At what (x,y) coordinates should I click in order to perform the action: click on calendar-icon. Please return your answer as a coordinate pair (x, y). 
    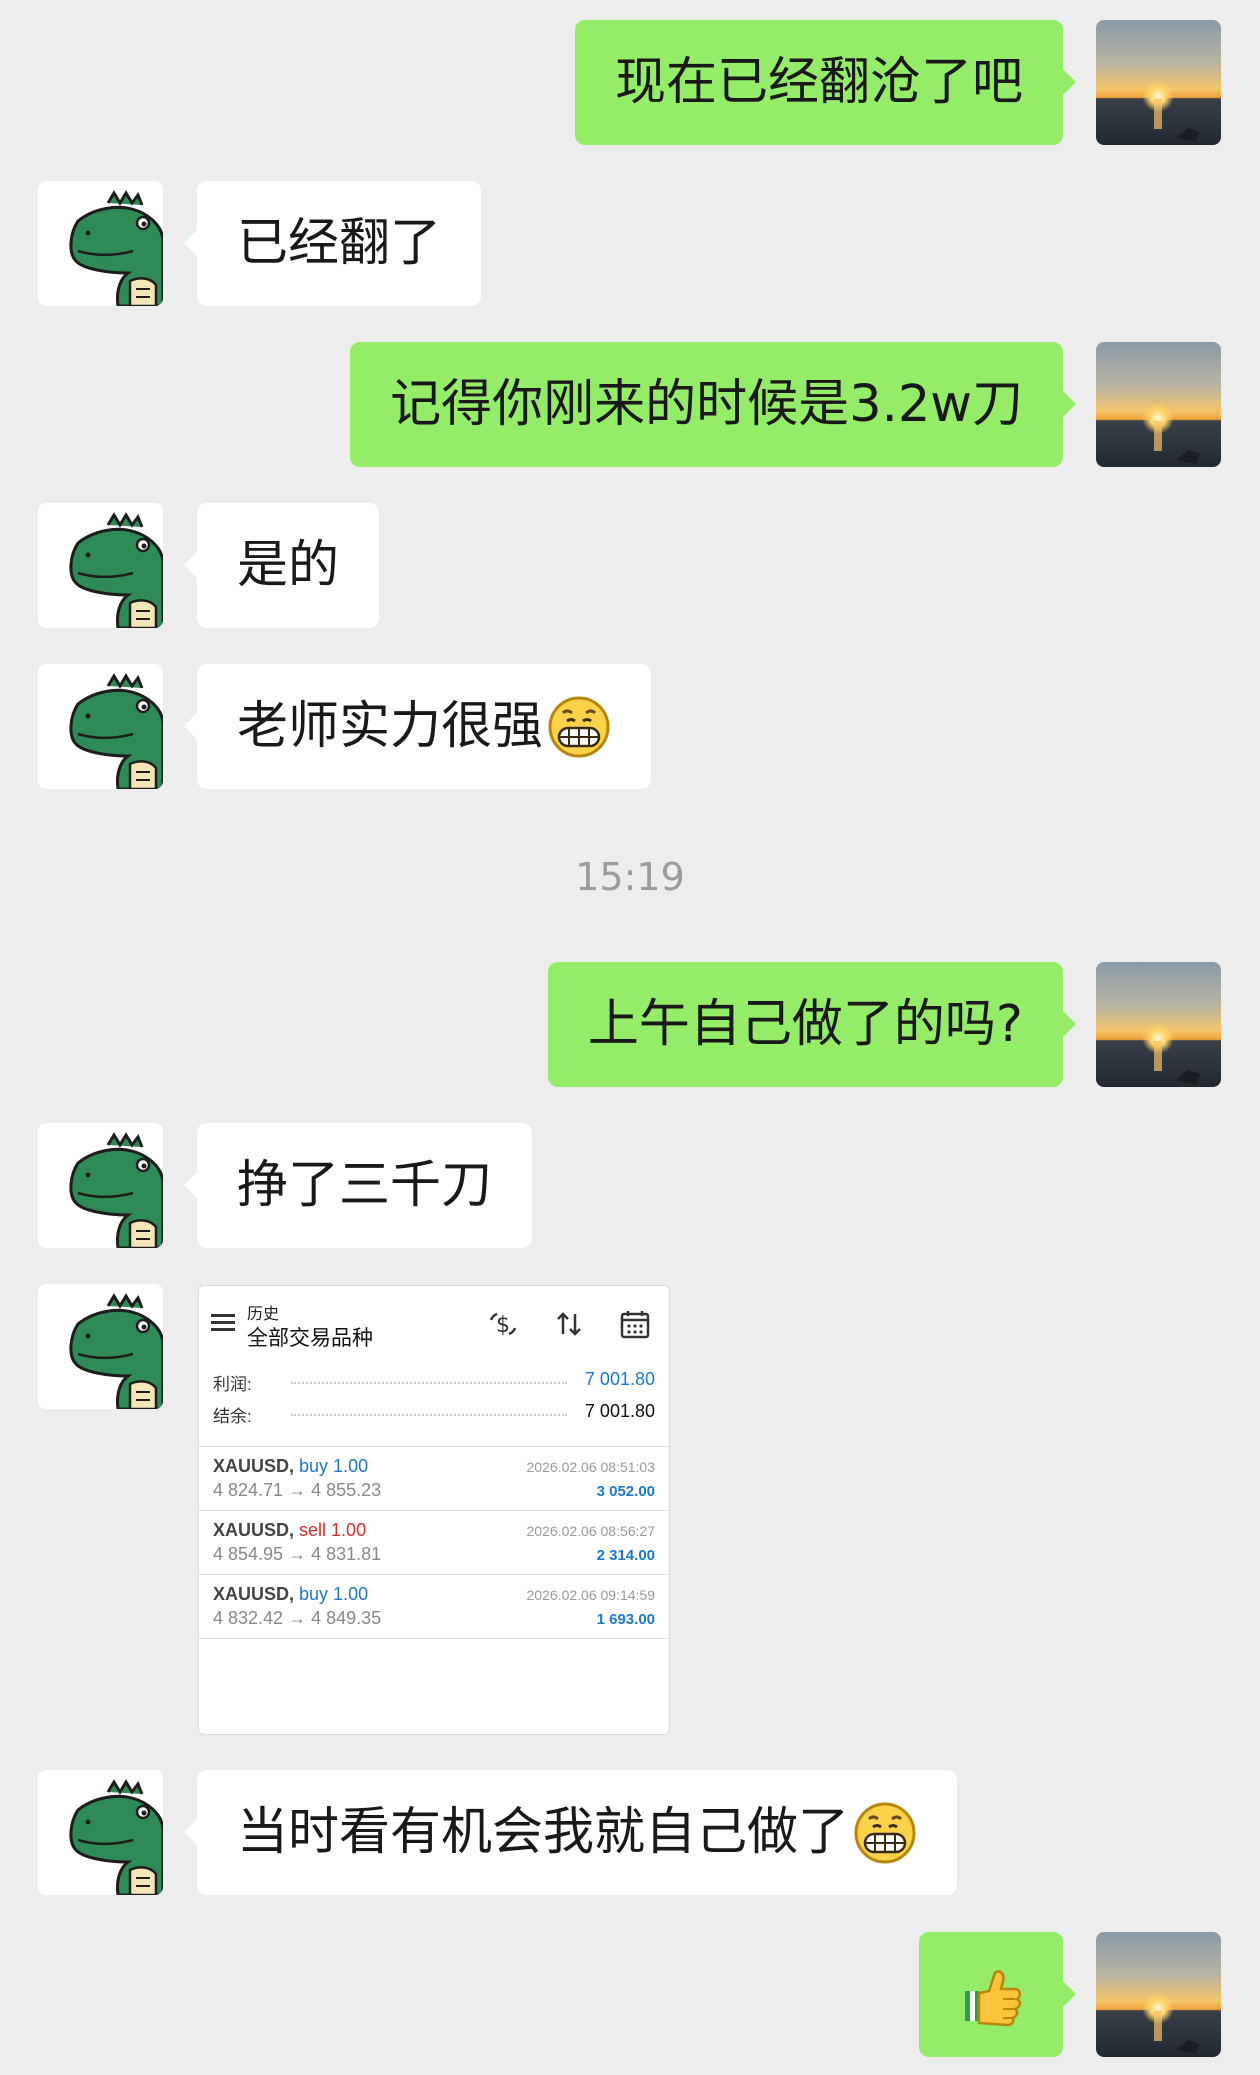
    Looking at the image, I should click on (635, 1324).